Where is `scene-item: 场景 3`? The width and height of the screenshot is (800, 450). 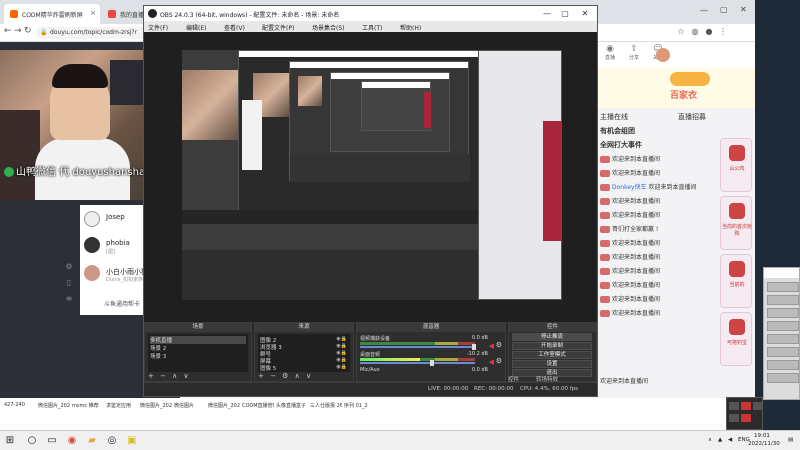
scene-item: 场景 3 is located at coordinates (158, 356).